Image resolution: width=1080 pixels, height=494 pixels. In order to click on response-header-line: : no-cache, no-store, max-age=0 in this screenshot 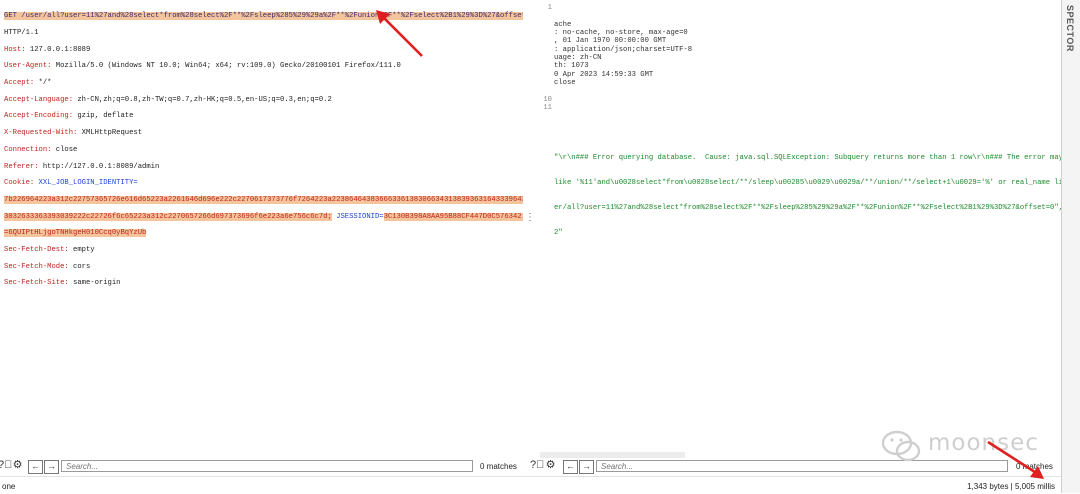, I will do `click(621, 33)`.